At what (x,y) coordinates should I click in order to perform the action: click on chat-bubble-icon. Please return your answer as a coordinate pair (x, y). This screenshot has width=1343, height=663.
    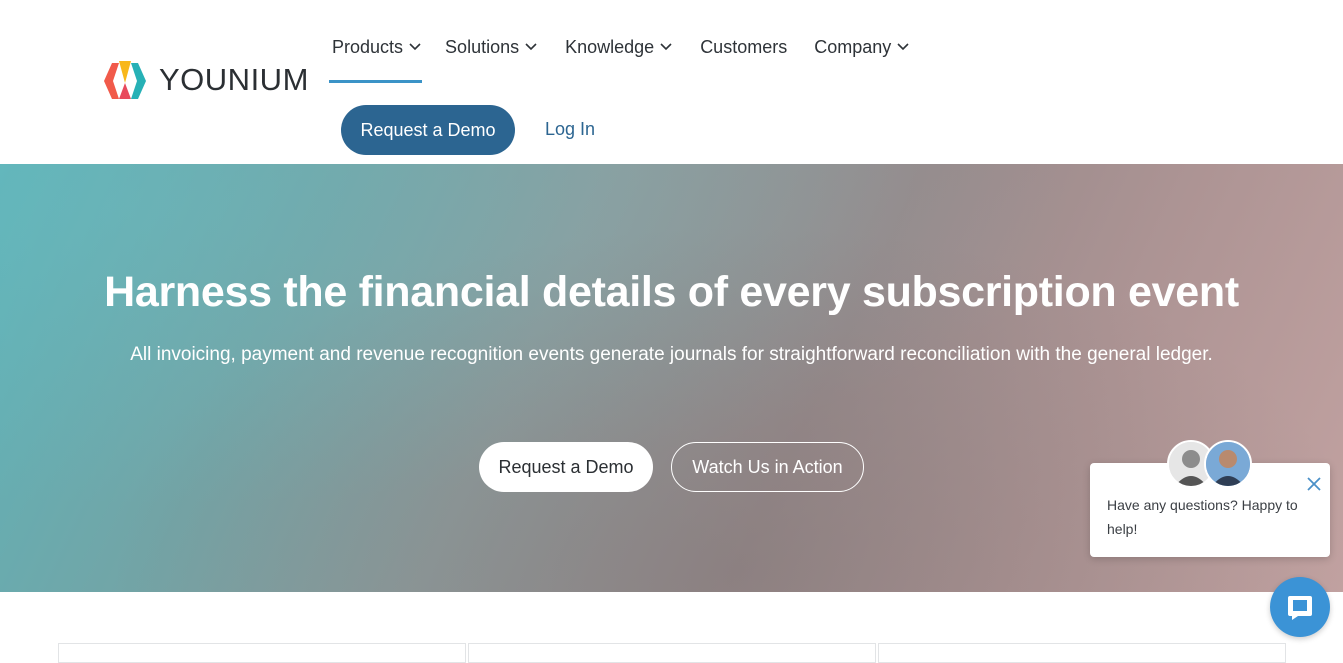
    Looking at the image, I should click on (1300, 608).